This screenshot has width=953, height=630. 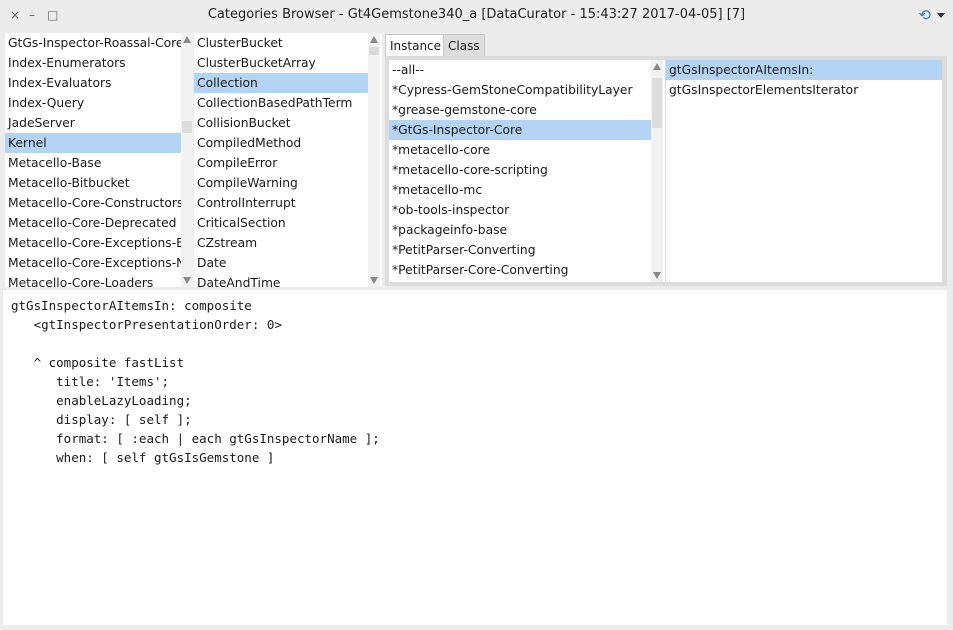 What do you see at coordinates (520, 210) in the screenshot?
I see `category-list-item: *ob-tools-inspector` at bounding box center [520, 210].